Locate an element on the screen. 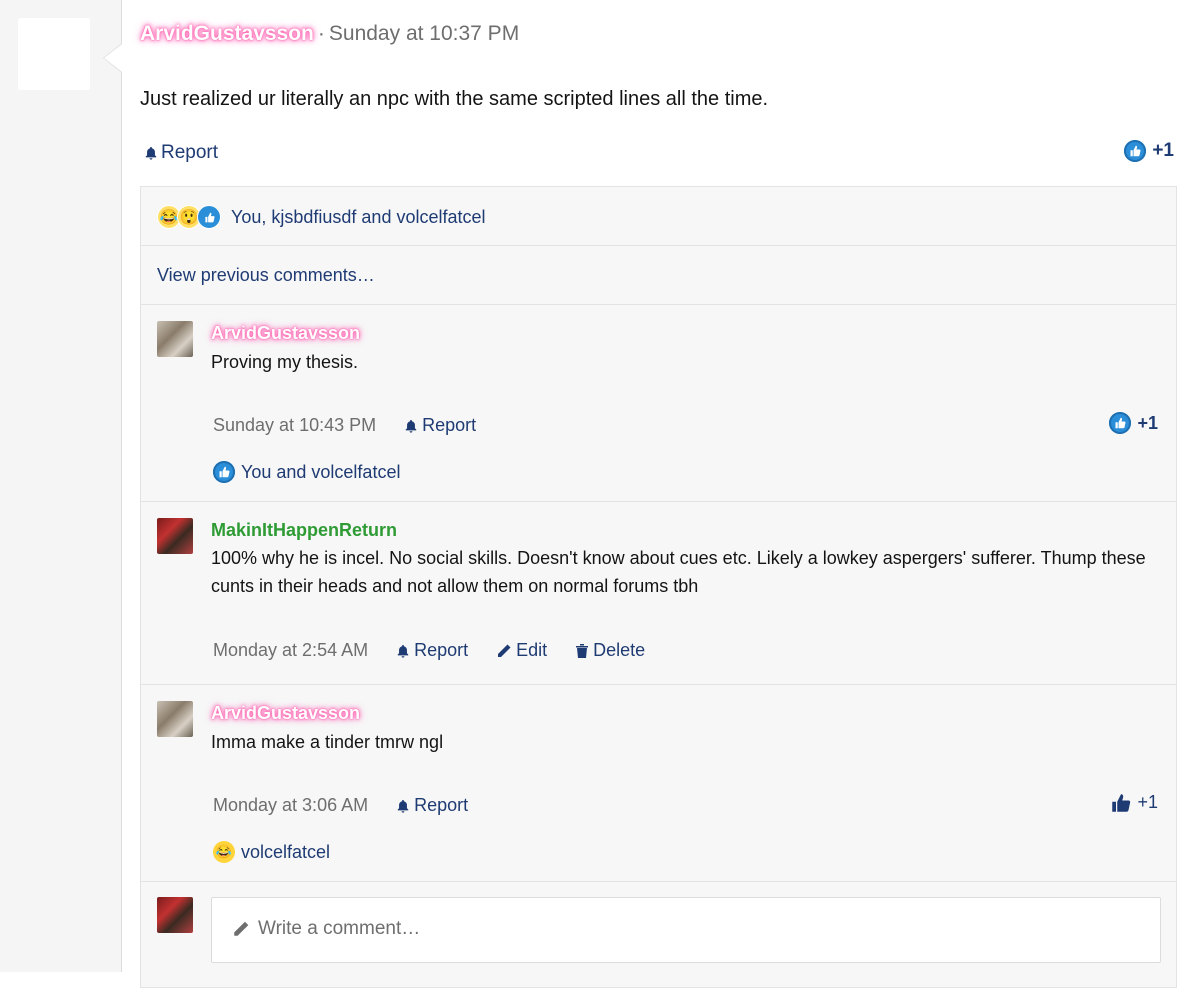  reaction-emoji-stack: 😂 😲 is located at coordinates (189, 217).